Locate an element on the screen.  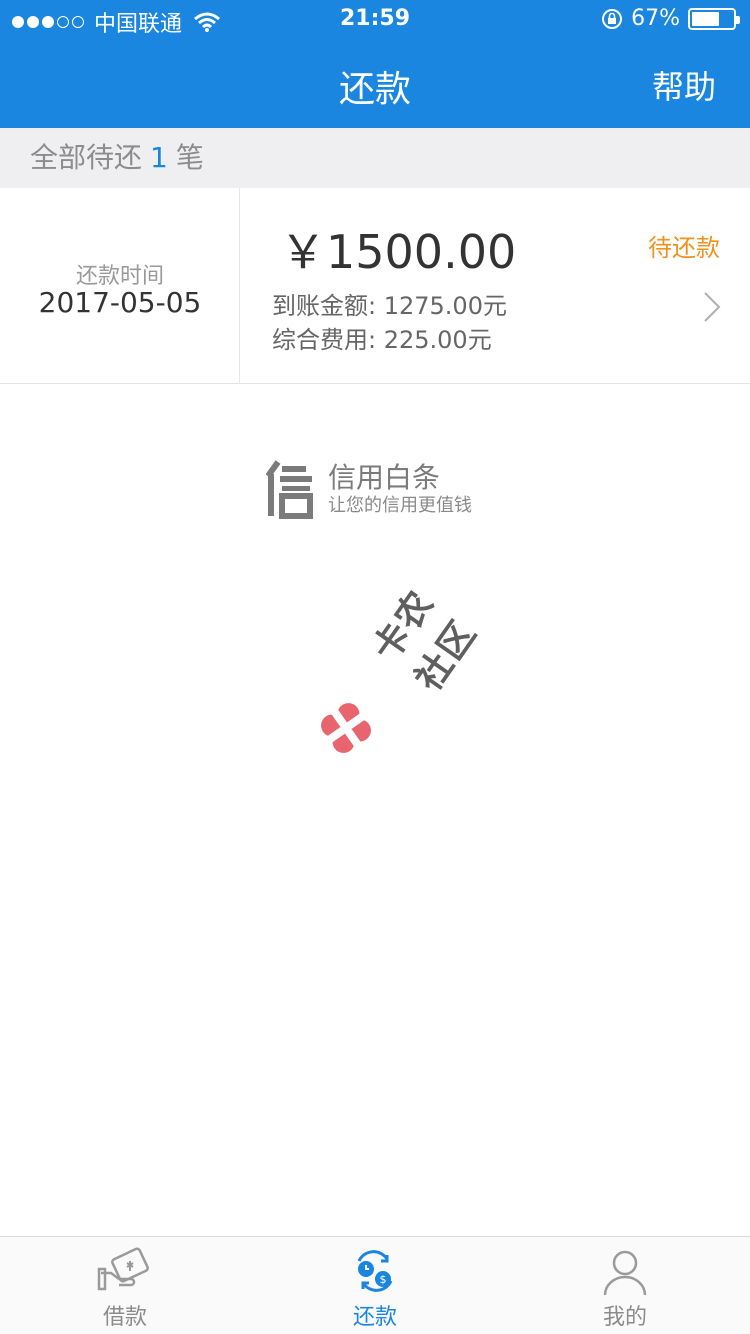
rotation-lock-icon is located at coordinates (612, 18).